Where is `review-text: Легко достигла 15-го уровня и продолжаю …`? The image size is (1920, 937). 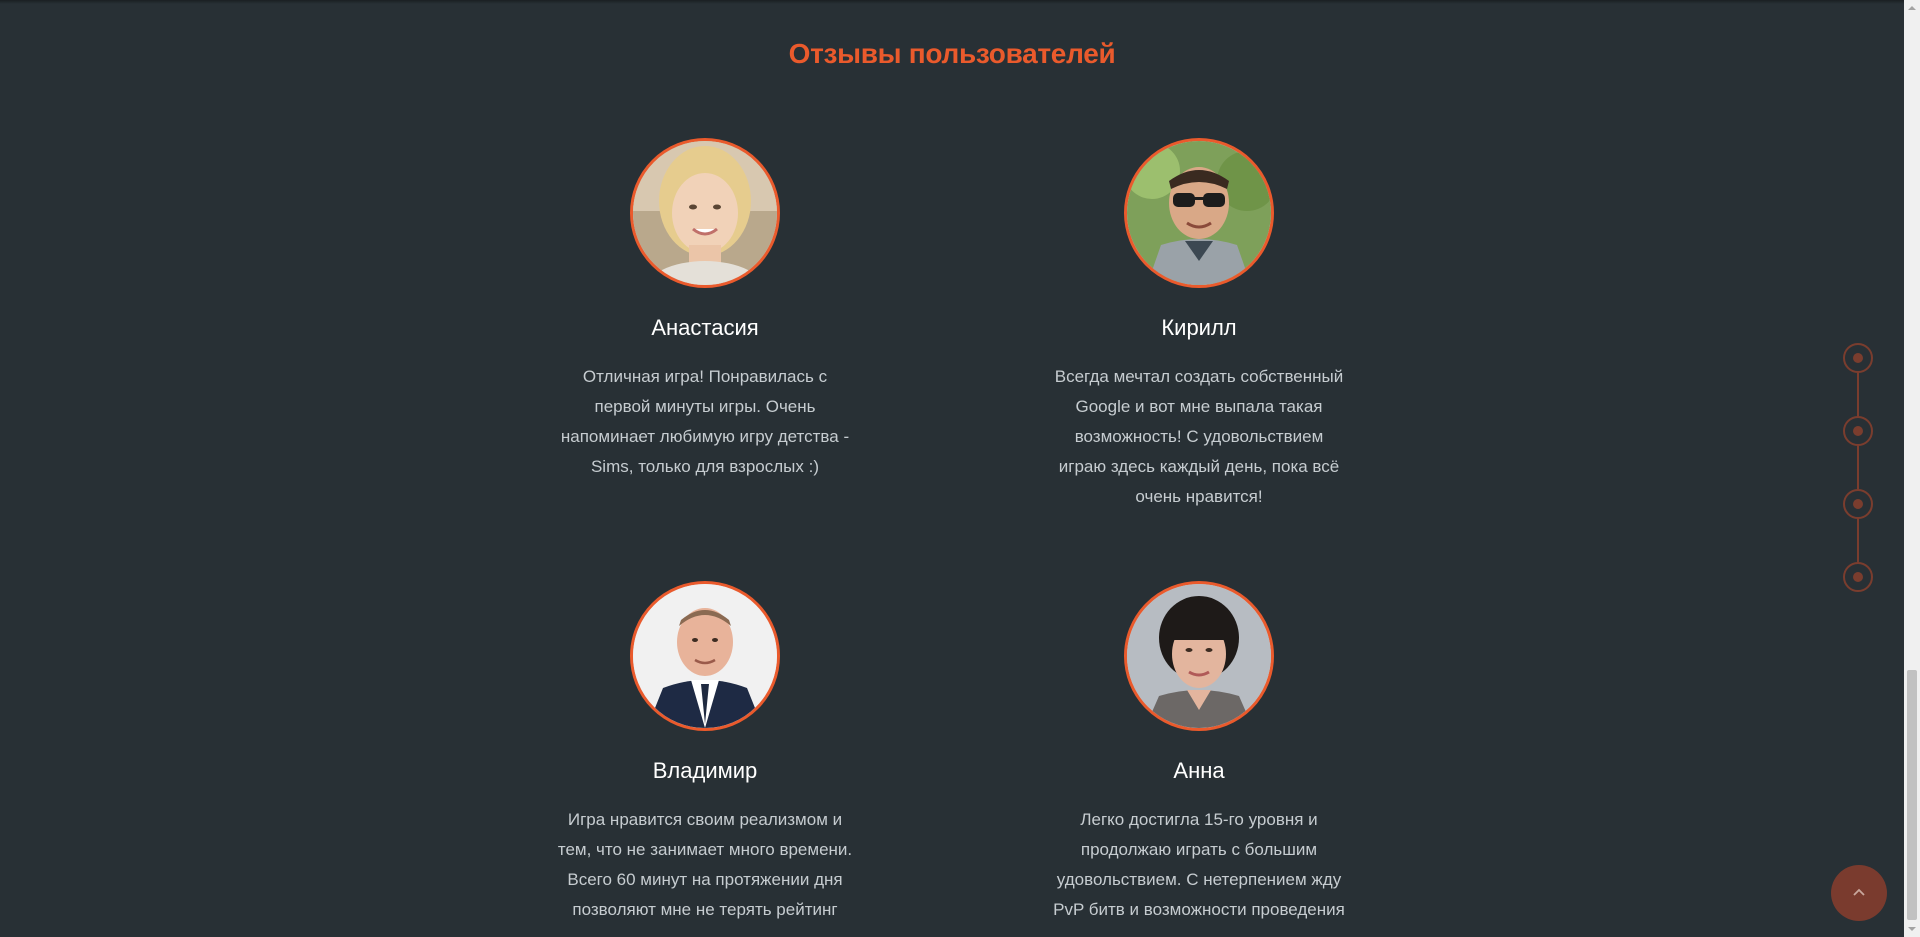 review-text: Легко достигла 15-го уровня и продолжаю … is located at coordinates (1199, 864).